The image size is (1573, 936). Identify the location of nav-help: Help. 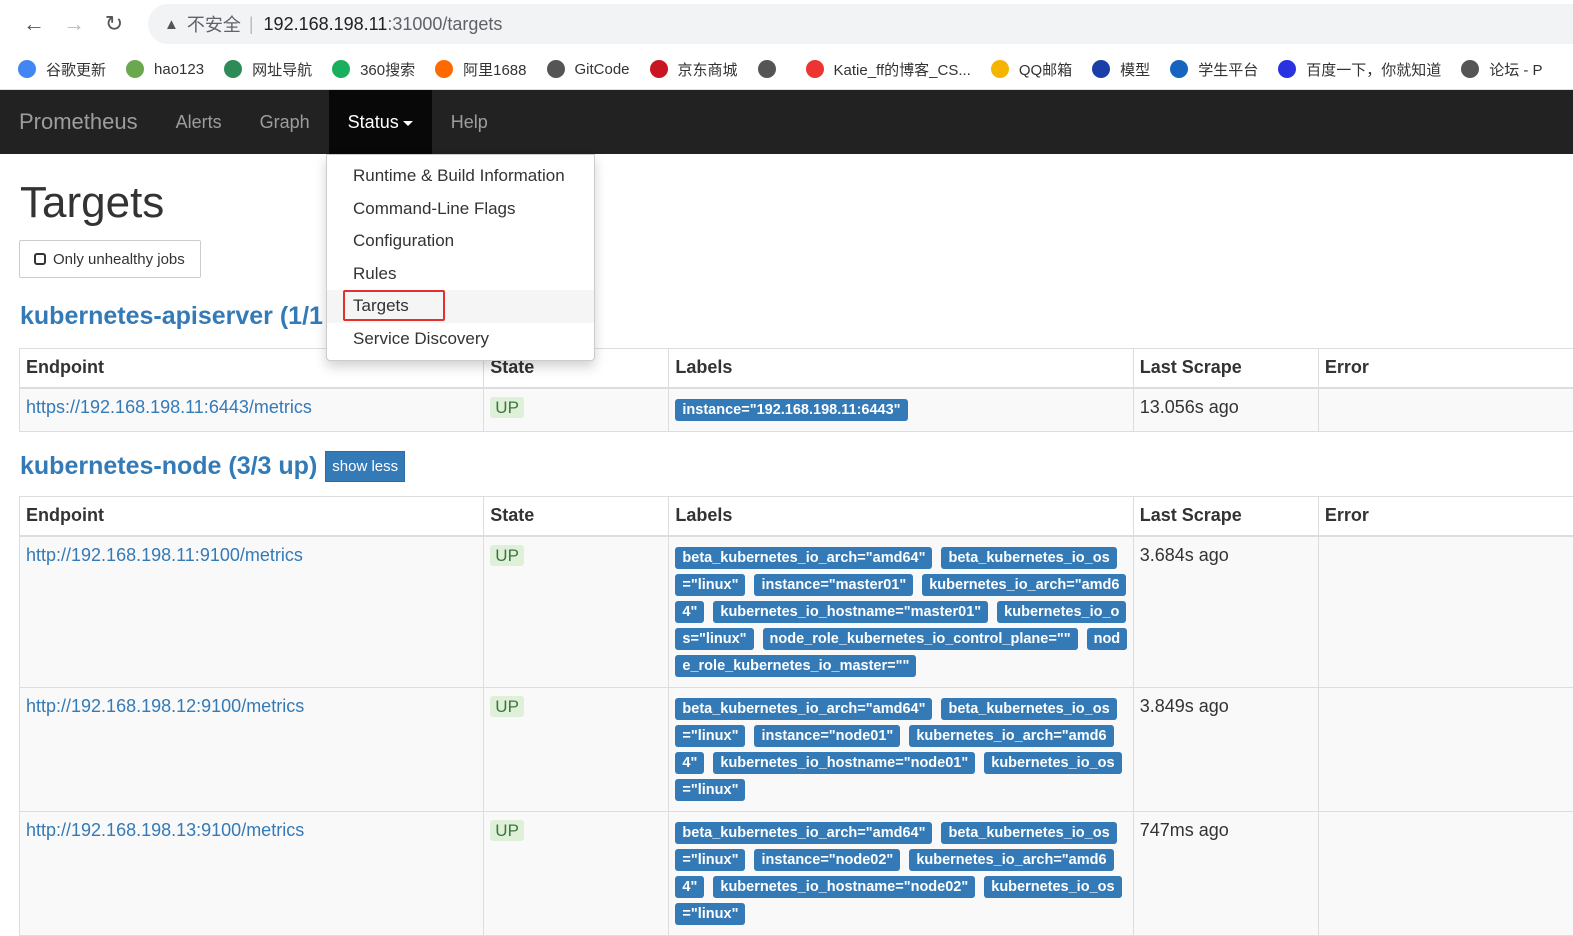
(469, 122).